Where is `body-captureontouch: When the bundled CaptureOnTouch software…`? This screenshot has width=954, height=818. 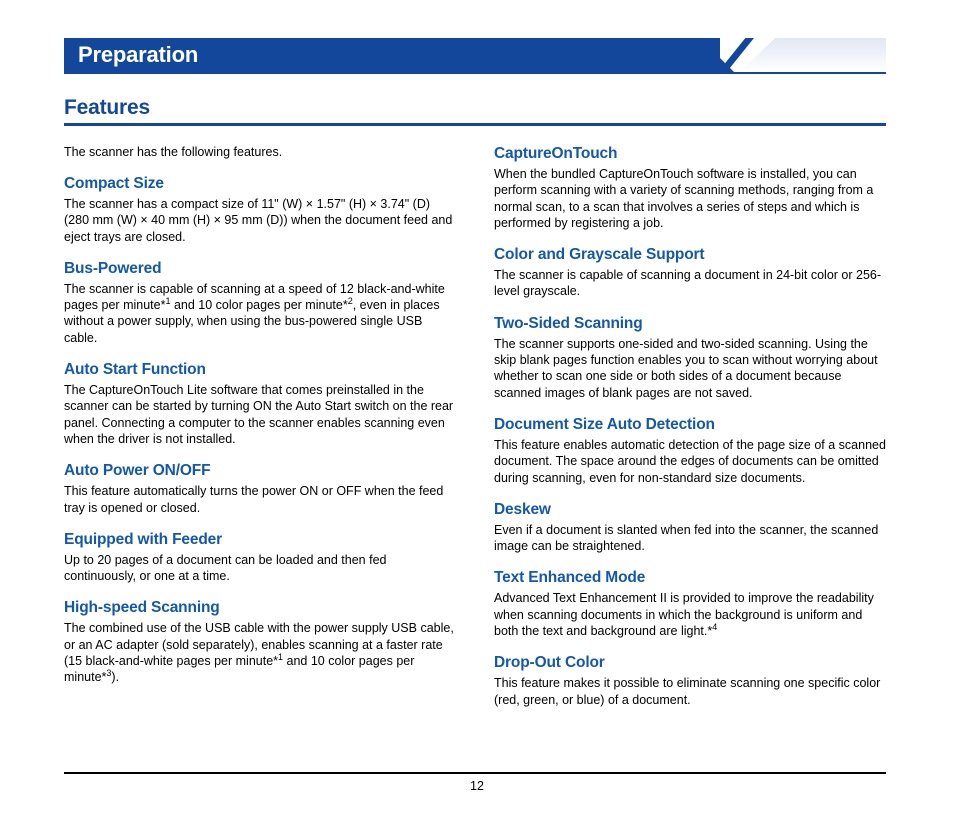 body-captureontouch: When the bundled CaptureOnTouch software… is located at coordinates (684, 198).